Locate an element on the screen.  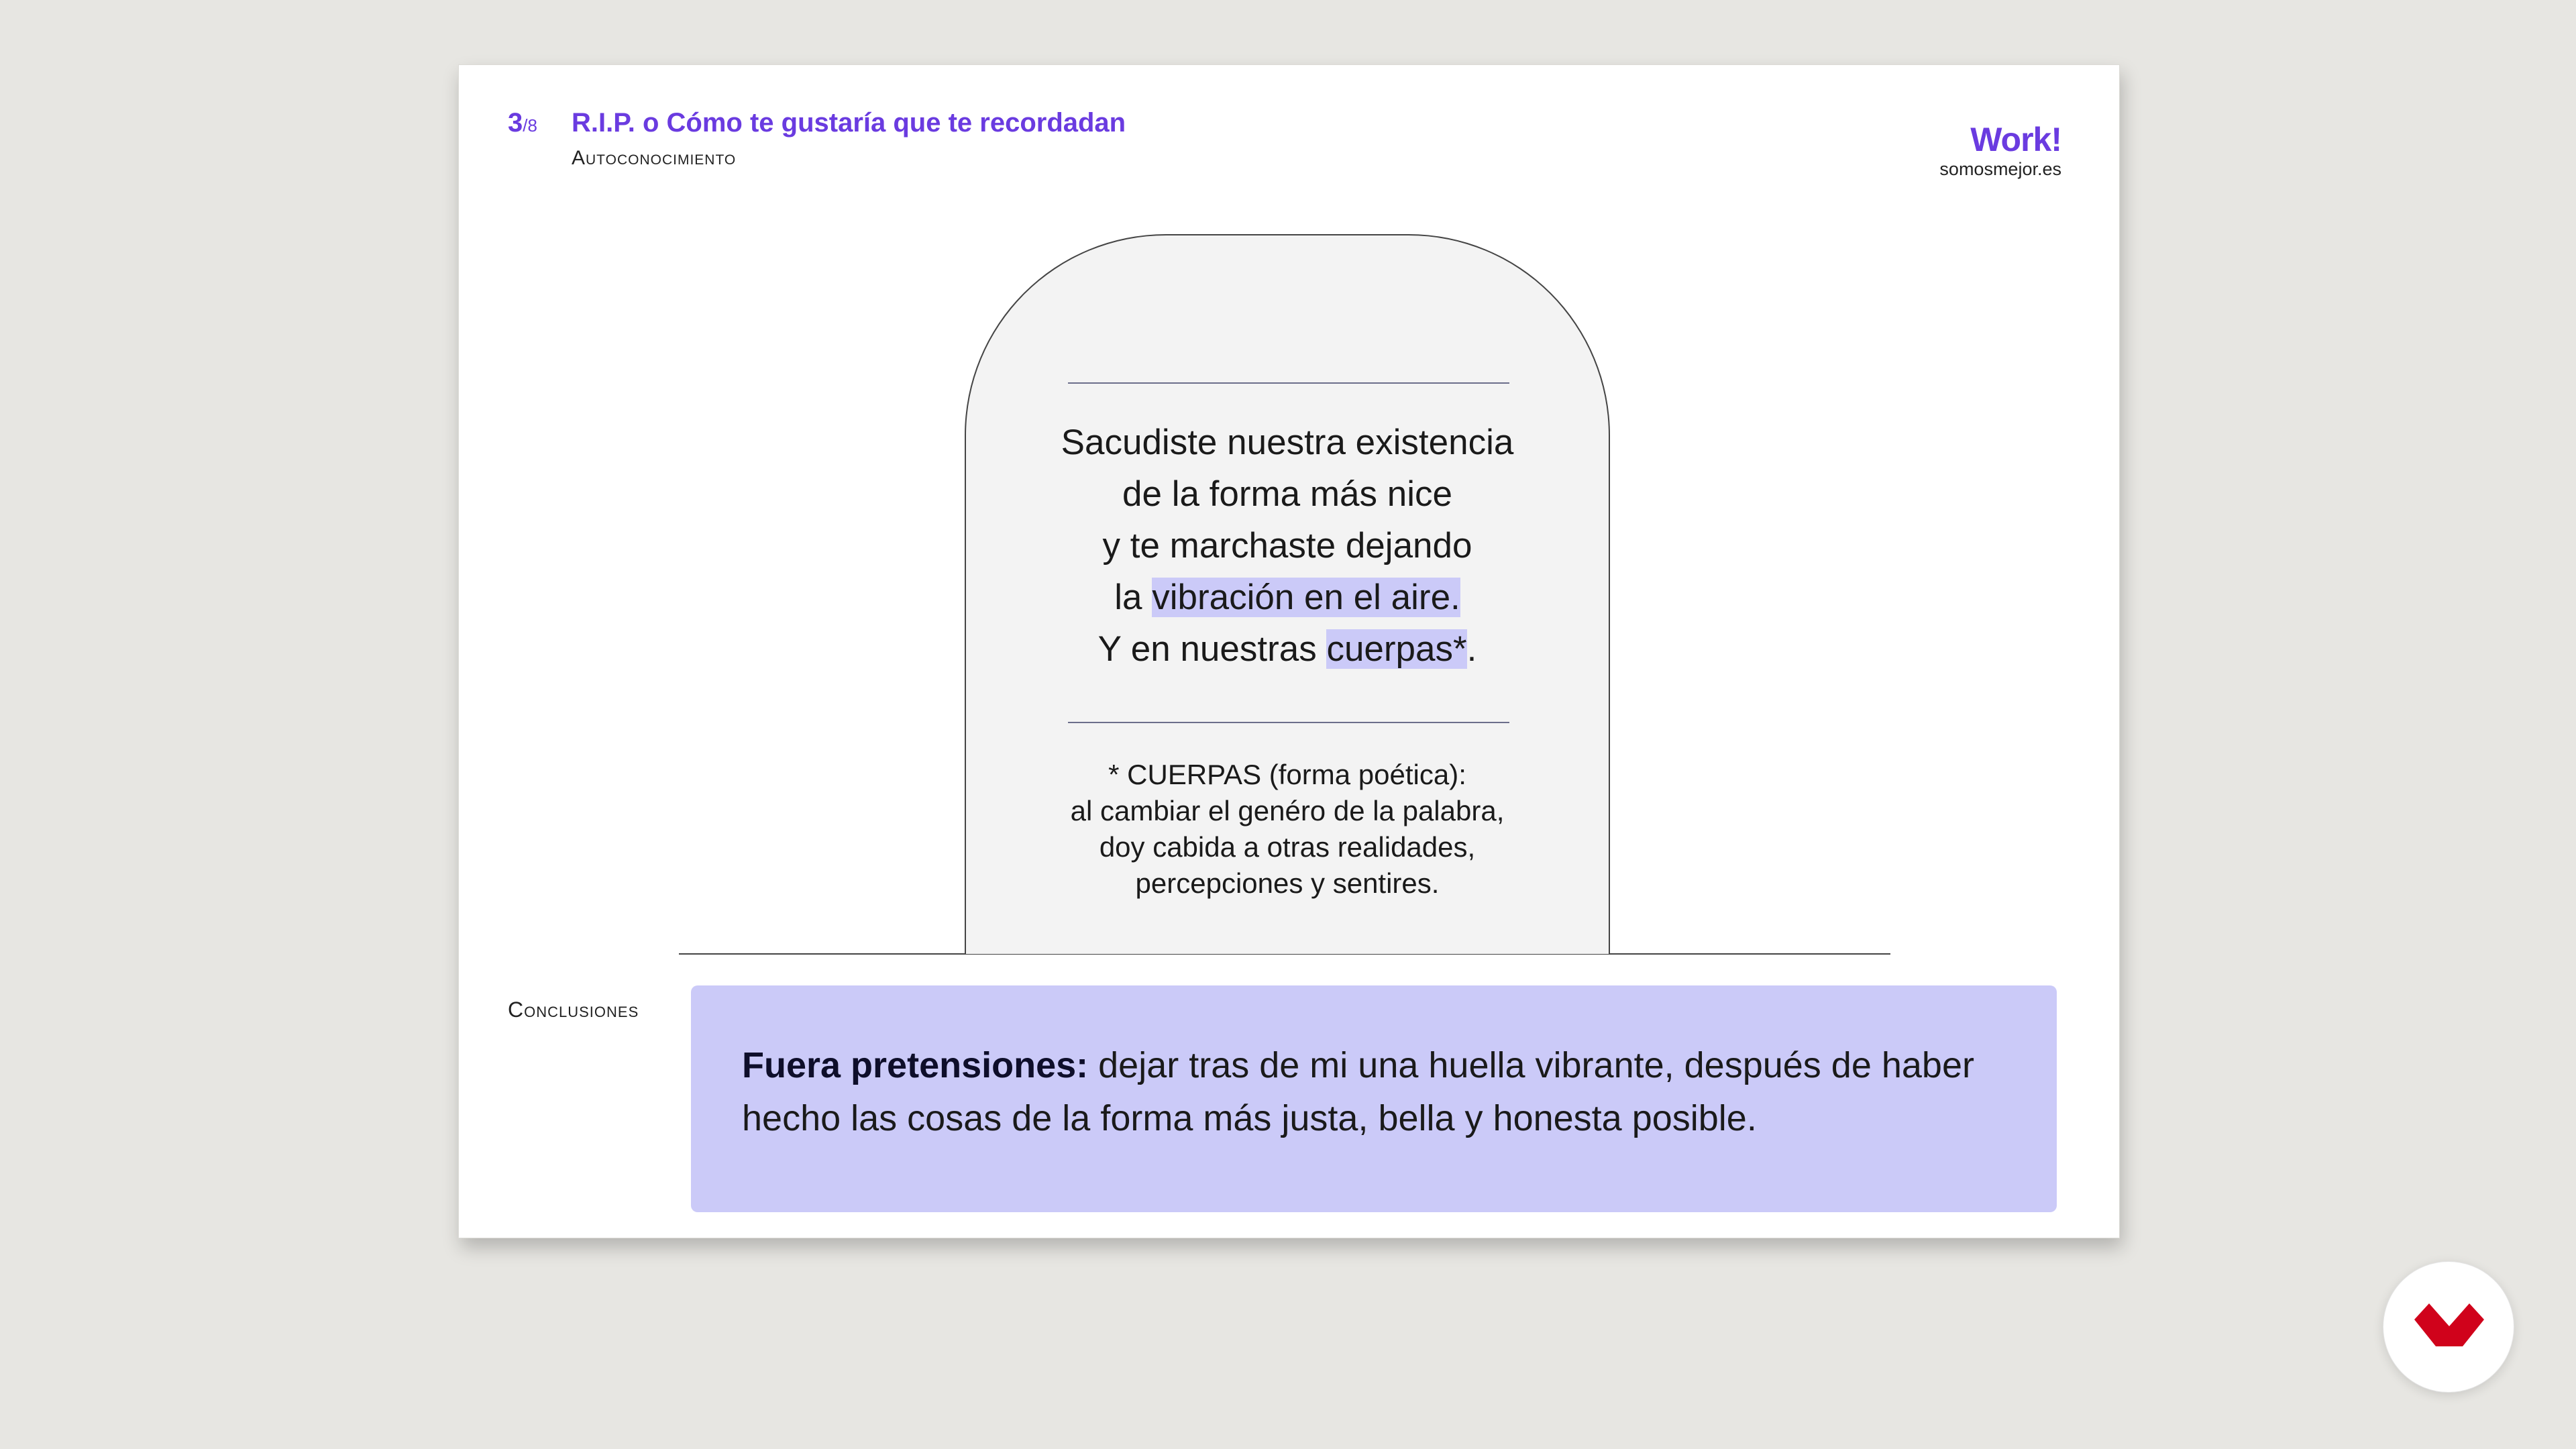
footnote-line: * CUERPAS (forma poética): is located at coordinates (1287, 774).